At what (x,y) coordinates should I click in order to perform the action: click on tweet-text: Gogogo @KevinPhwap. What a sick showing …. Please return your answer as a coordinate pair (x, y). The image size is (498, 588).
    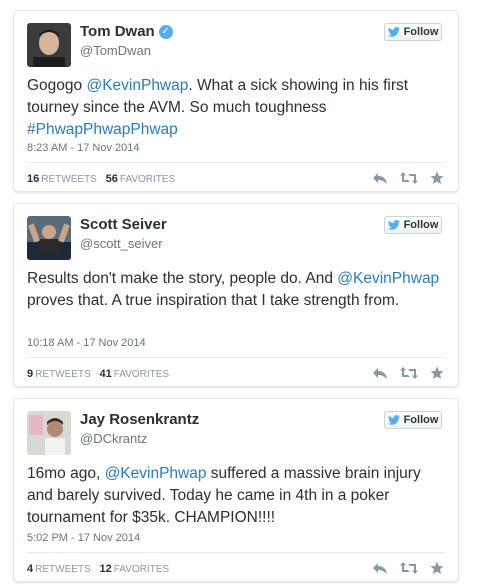
    Looking at the image, I should click on (236, 108).